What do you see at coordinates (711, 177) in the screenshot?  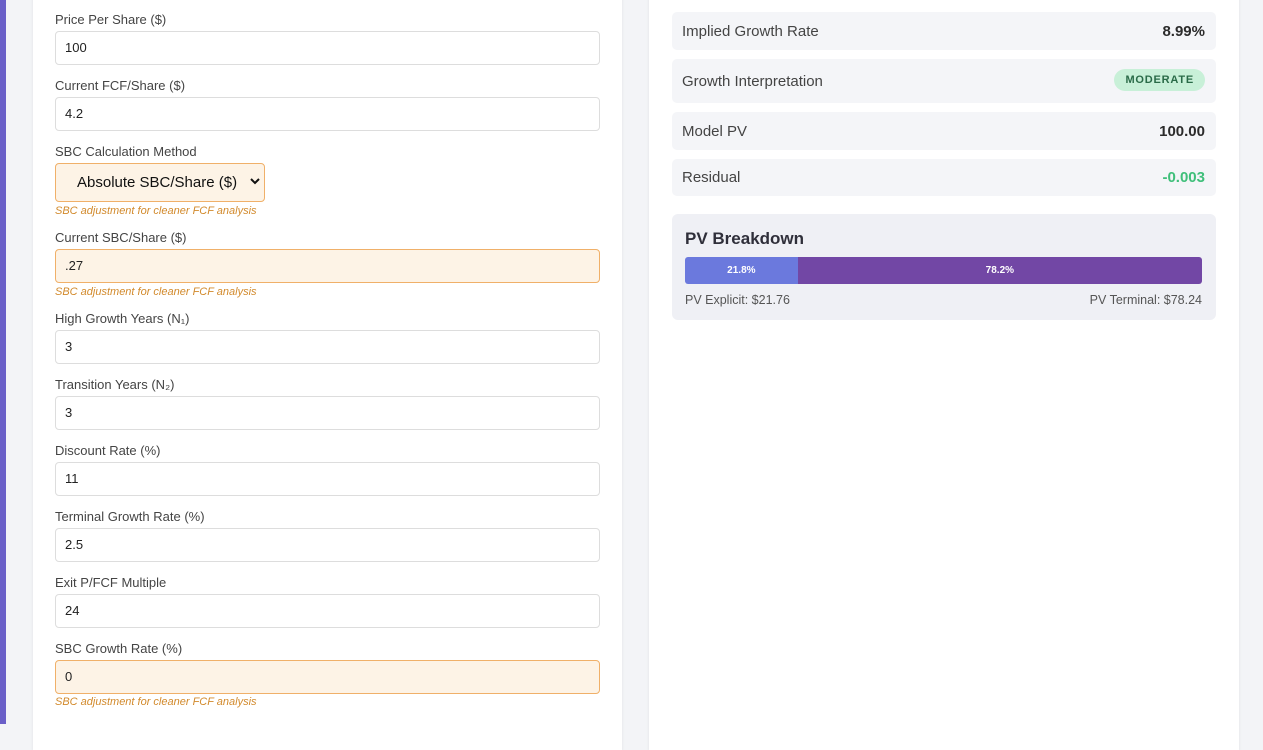 I see `residual-label: Residual` at bounding box center [711, 177].